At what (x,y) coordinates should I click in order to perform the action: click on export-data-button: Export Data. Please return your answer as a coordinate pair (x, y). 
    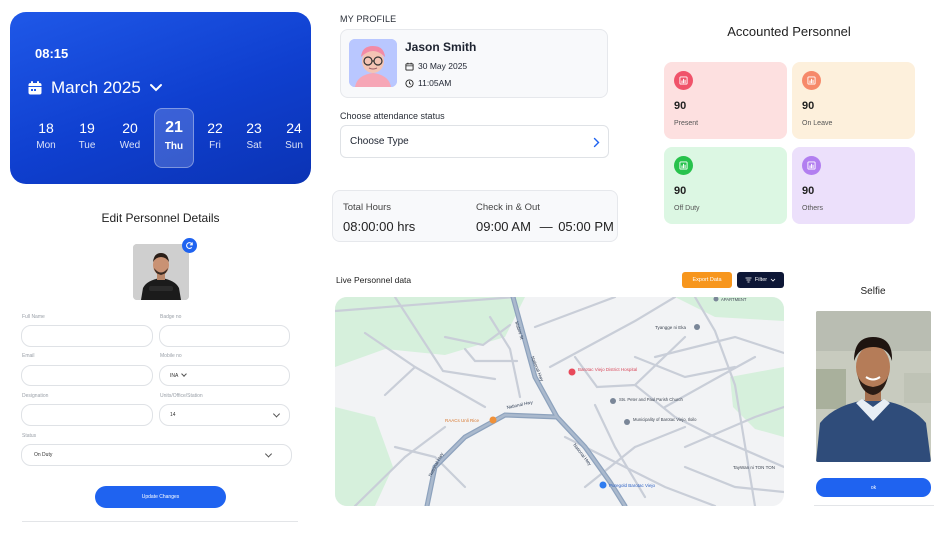
    Looking at the image, I should click on (707, 280).